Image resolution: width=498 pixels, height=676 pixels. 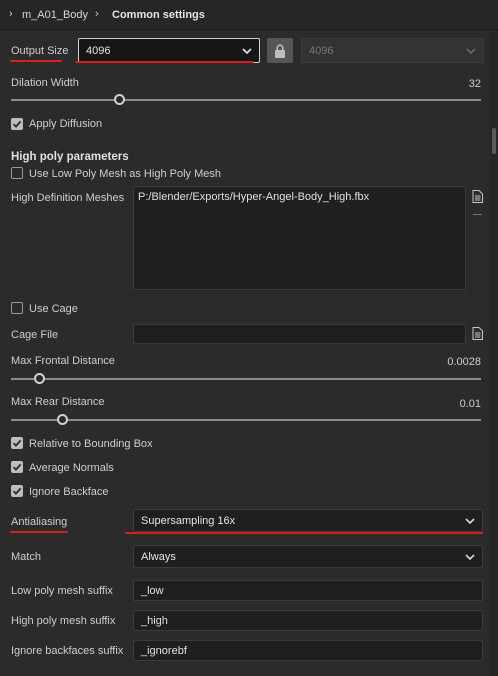 I want to click on output-size-dropdown: 4096, so click(x=169, y=50).